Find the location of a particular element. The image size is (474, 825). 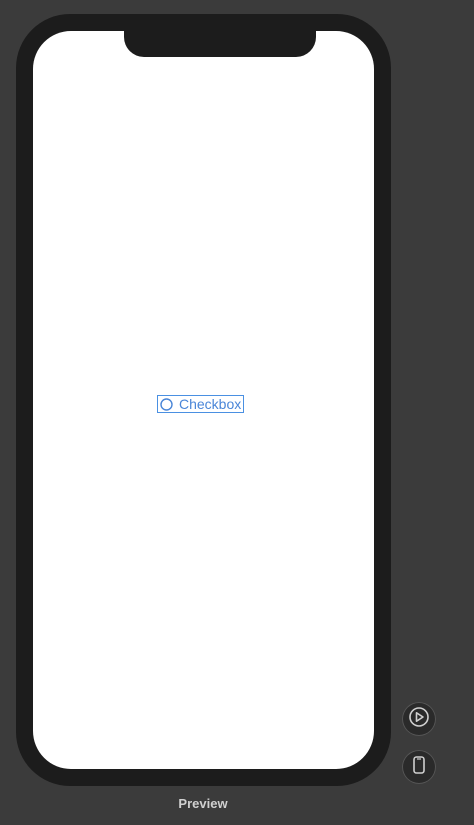

device-settings-button is located at coordinates (419, 767).